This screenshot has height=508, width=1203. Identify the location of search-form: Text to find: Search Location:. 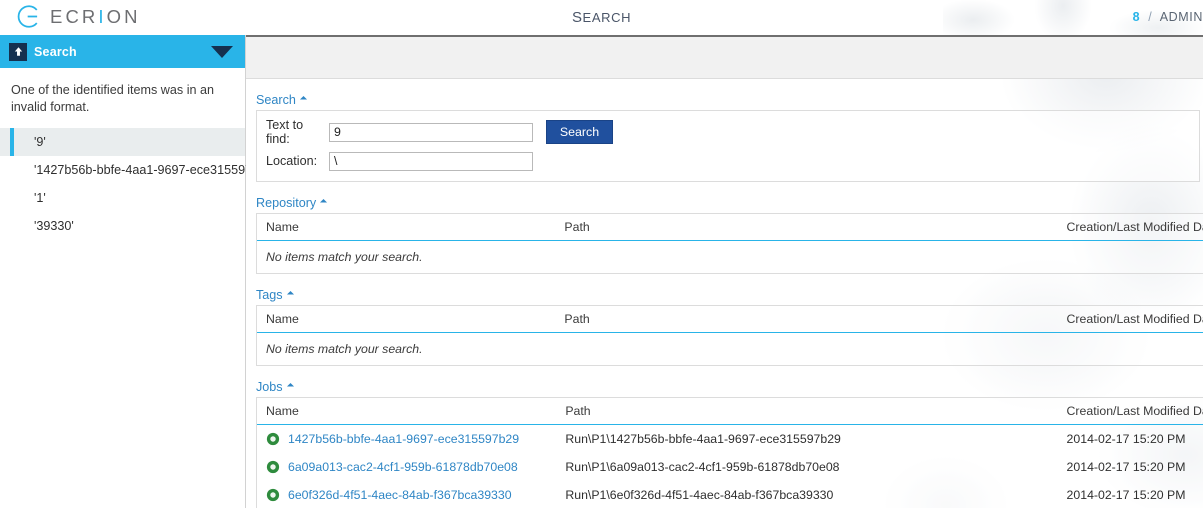
(728, 146).